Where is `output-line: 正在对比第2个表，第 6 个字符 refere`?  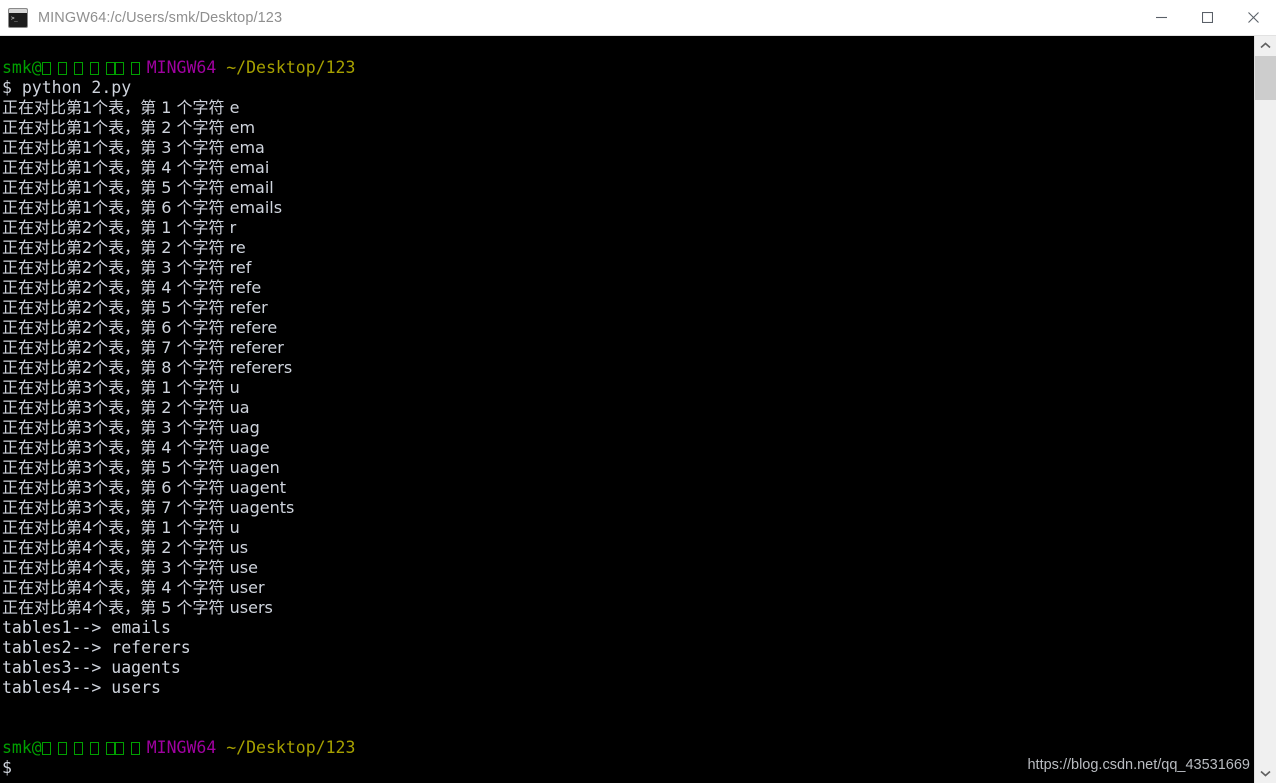
output-line: 正在对比第2个表，第 6 个字符 refere is located at coordinates (140, 327).